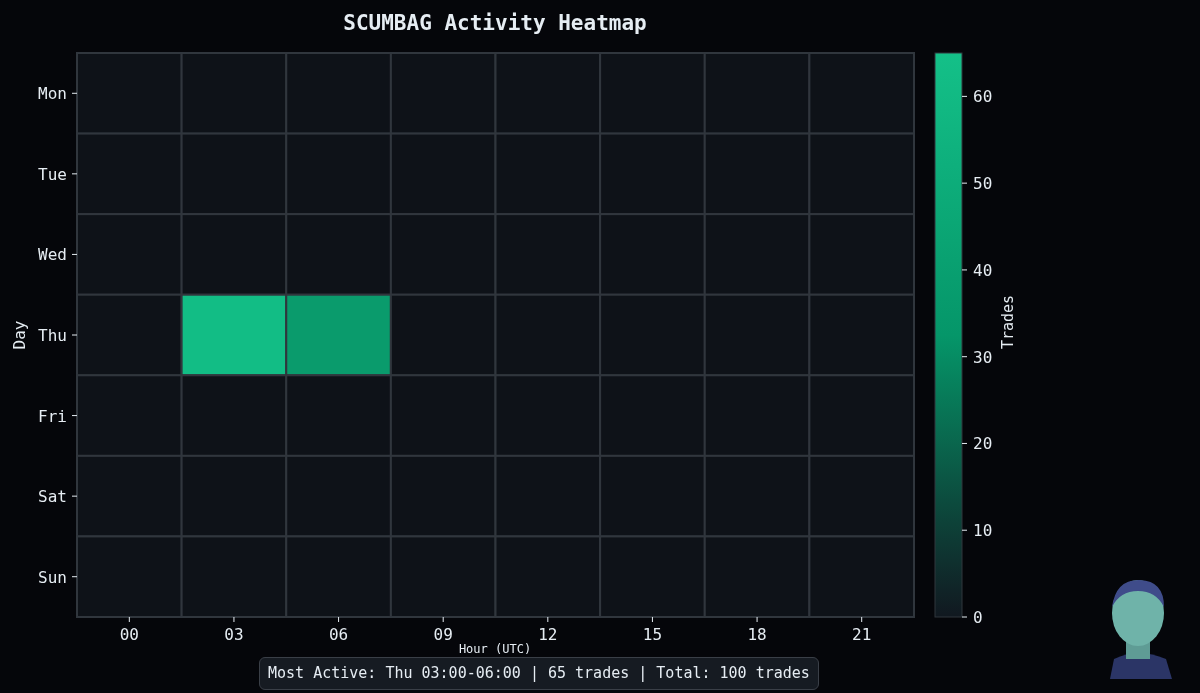  Describe the element at coordinates (19, 335) in the screenshot. I see `y-axis-label: Day` at that location.